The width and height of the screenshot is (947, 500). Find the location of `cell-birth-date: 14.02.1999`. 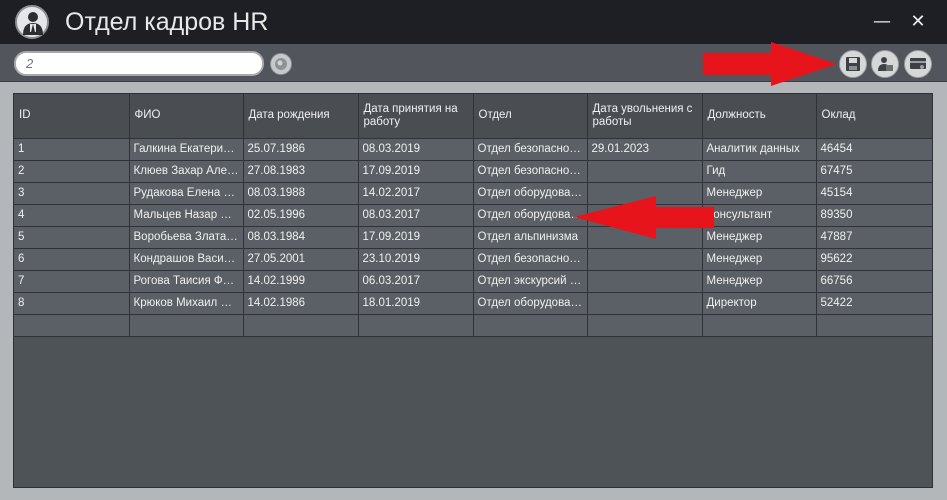

cell-birth-date: 14.02.1999 is located at coordinates (301, 281).